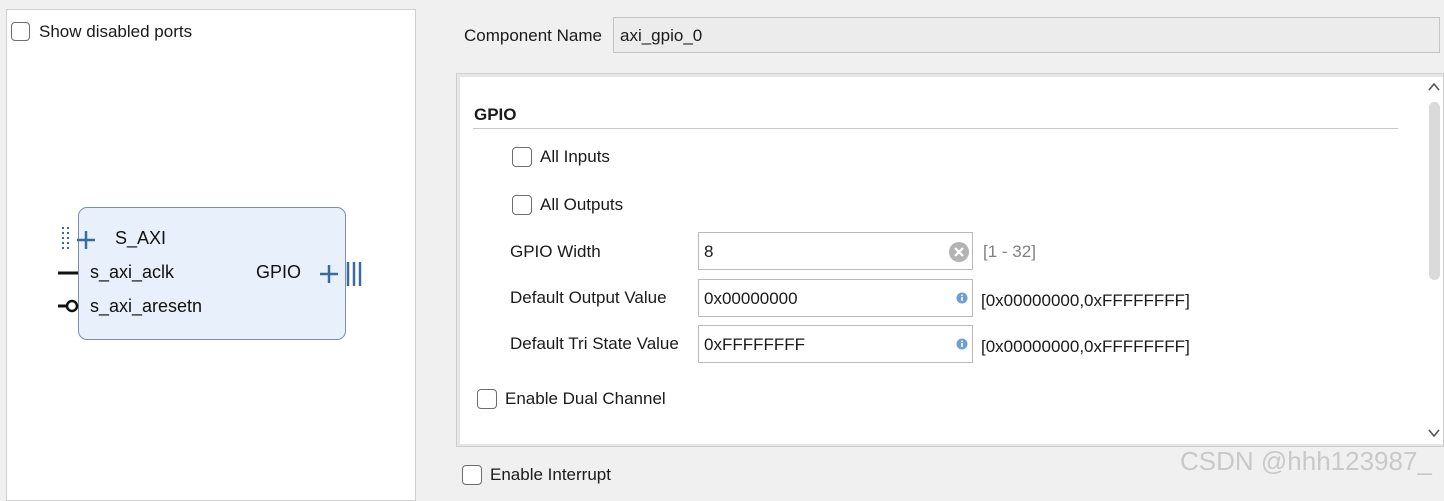 Image resolution: width=1444 pixels, height=501 pixels. Describe the element at coordinates (1085, 300) in the screenshot. I see `default-output-value-range: [0x00000000,0xFFFFFFFF]` at that location.